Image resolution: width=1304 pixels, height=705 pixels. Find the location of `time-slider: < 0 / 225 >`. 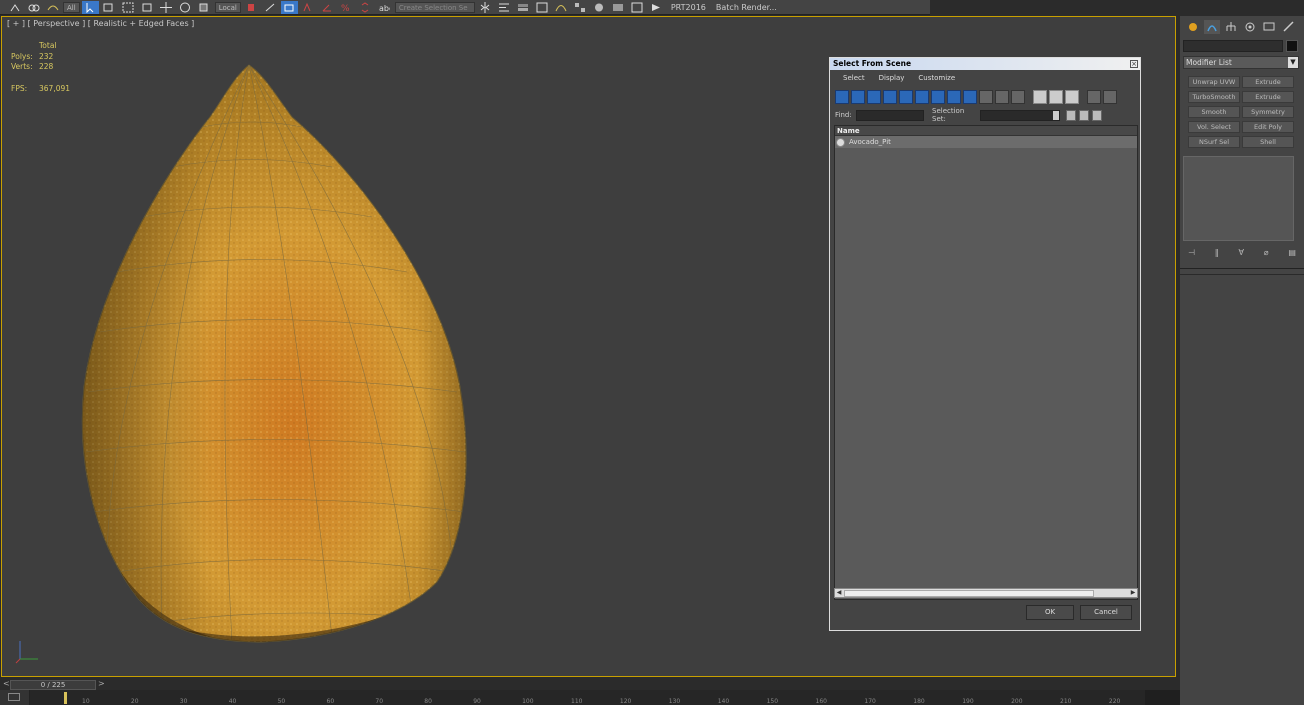

time-slider: < 0 / 225 > is located at coordinates (588, 684).